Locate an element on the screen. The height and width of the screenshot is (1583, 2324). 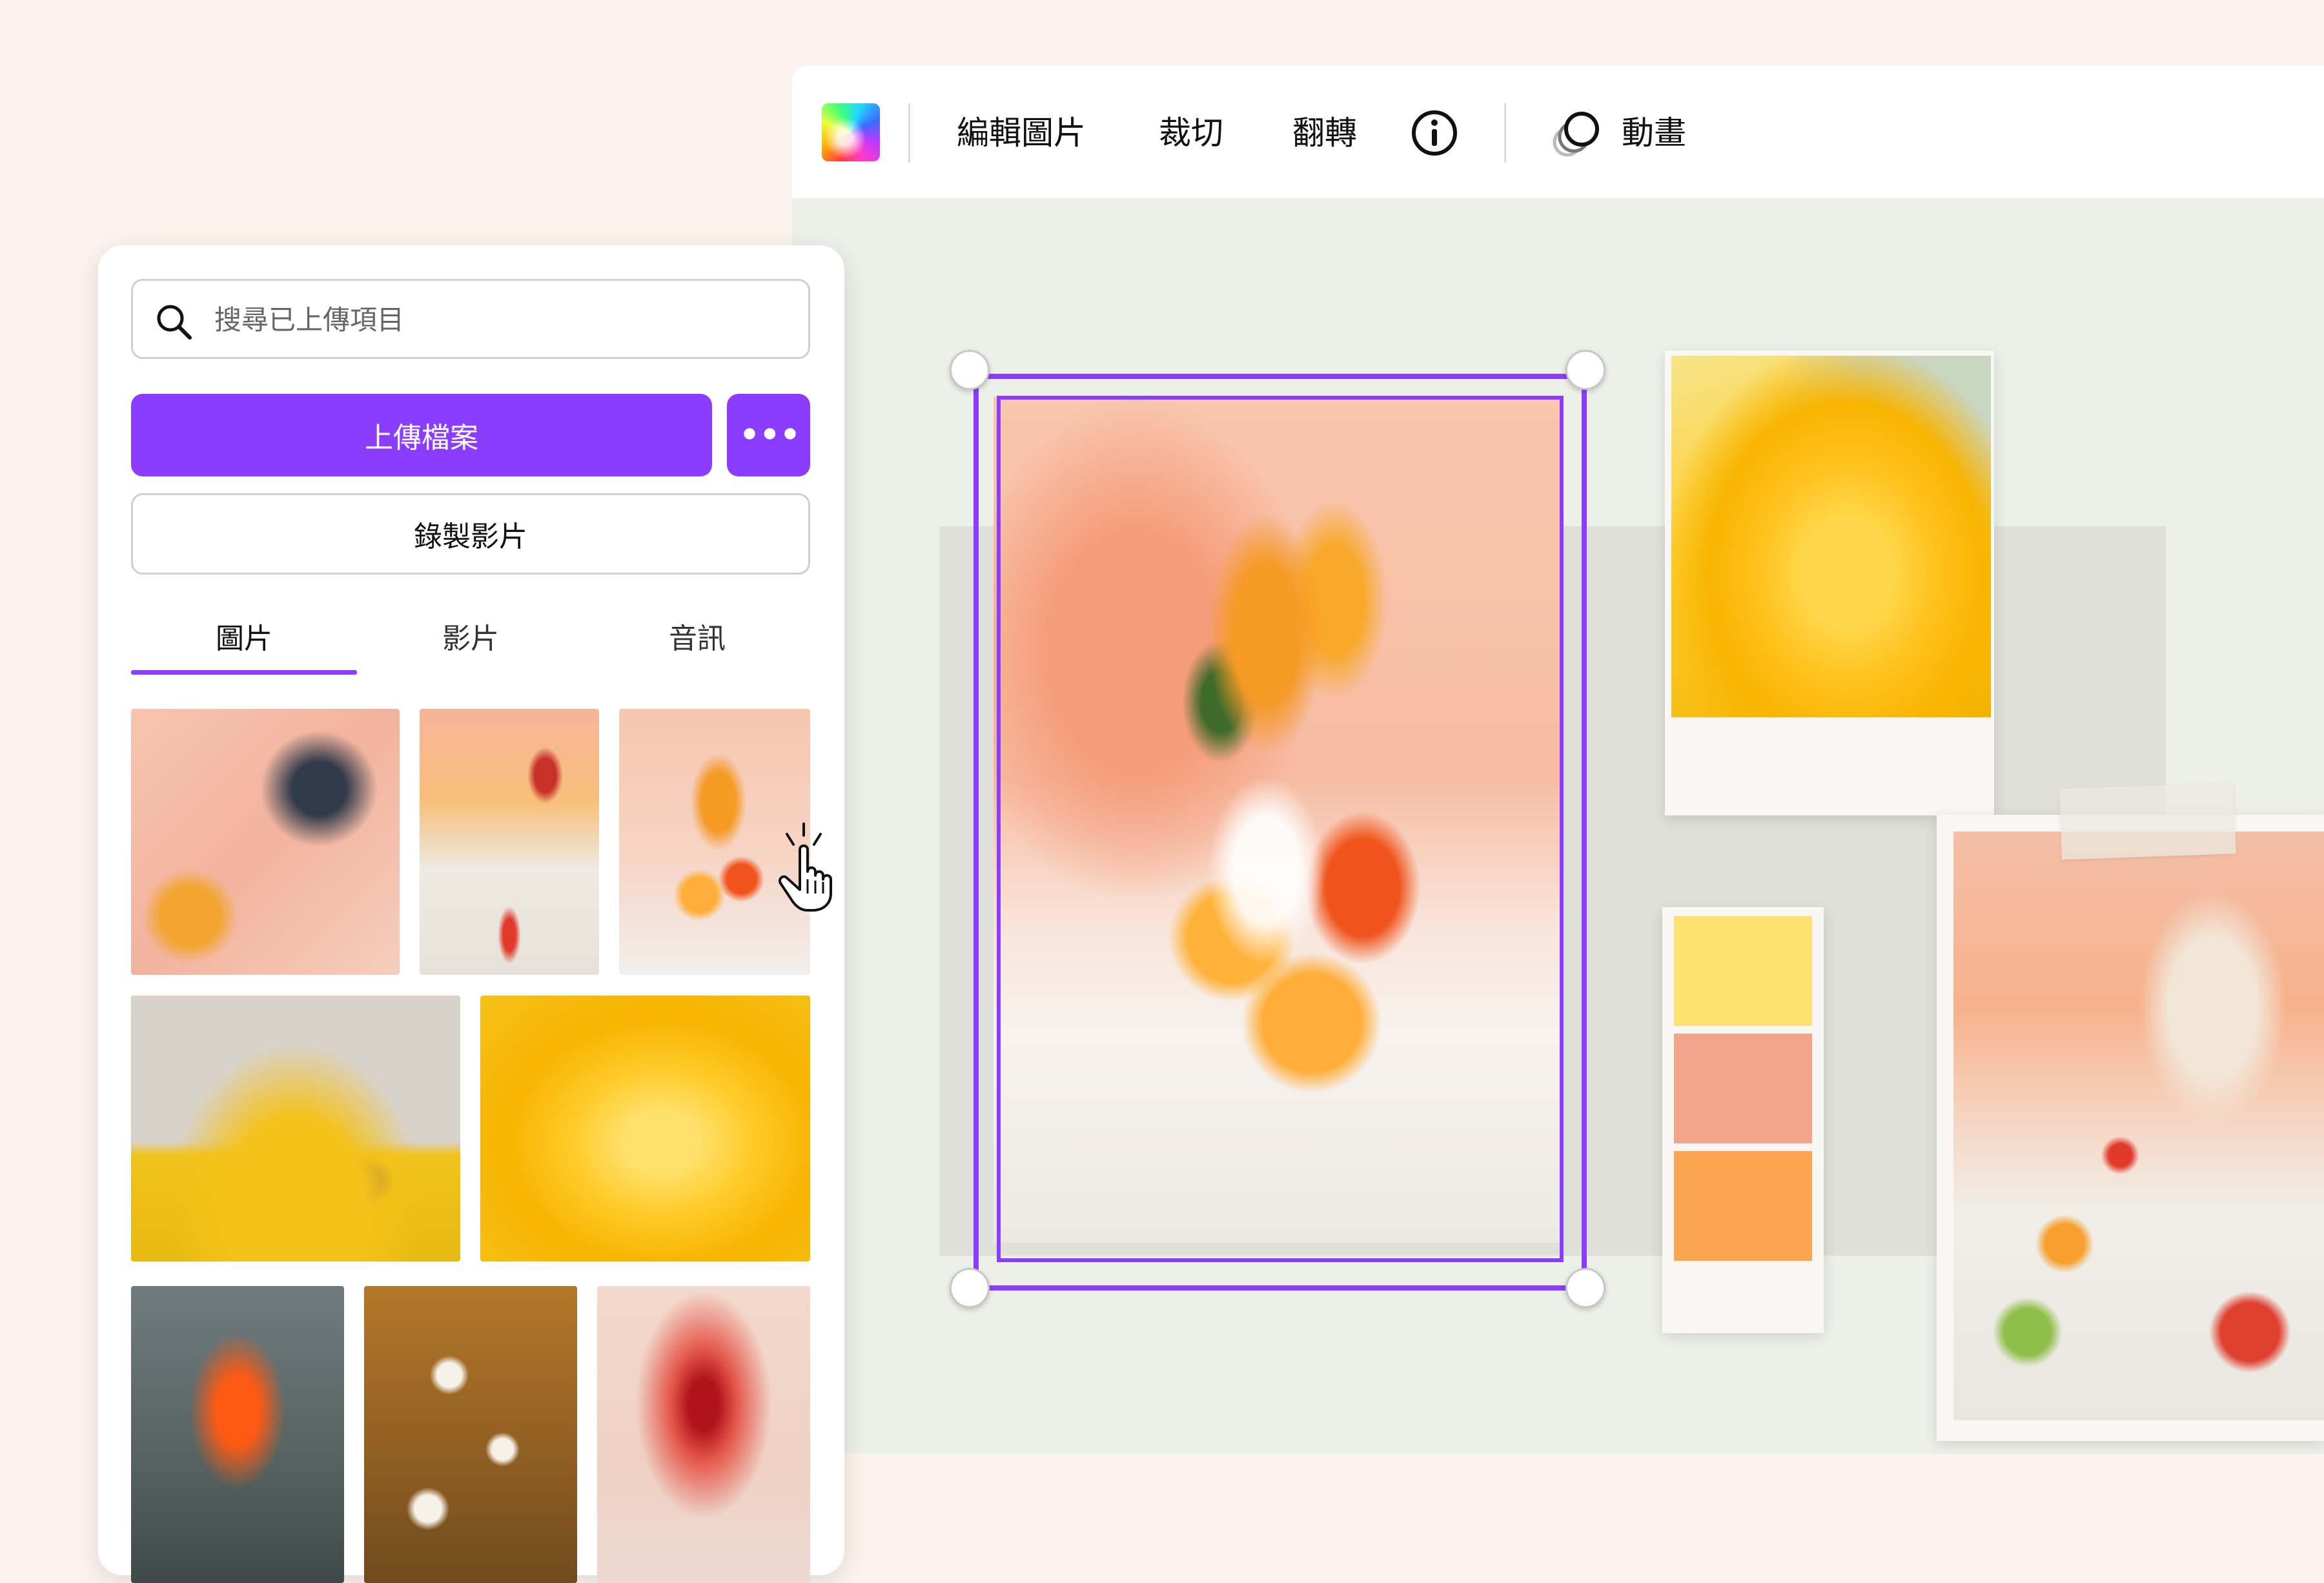
thumbnail-papaya-fabric is located at coordinates (265, 842).